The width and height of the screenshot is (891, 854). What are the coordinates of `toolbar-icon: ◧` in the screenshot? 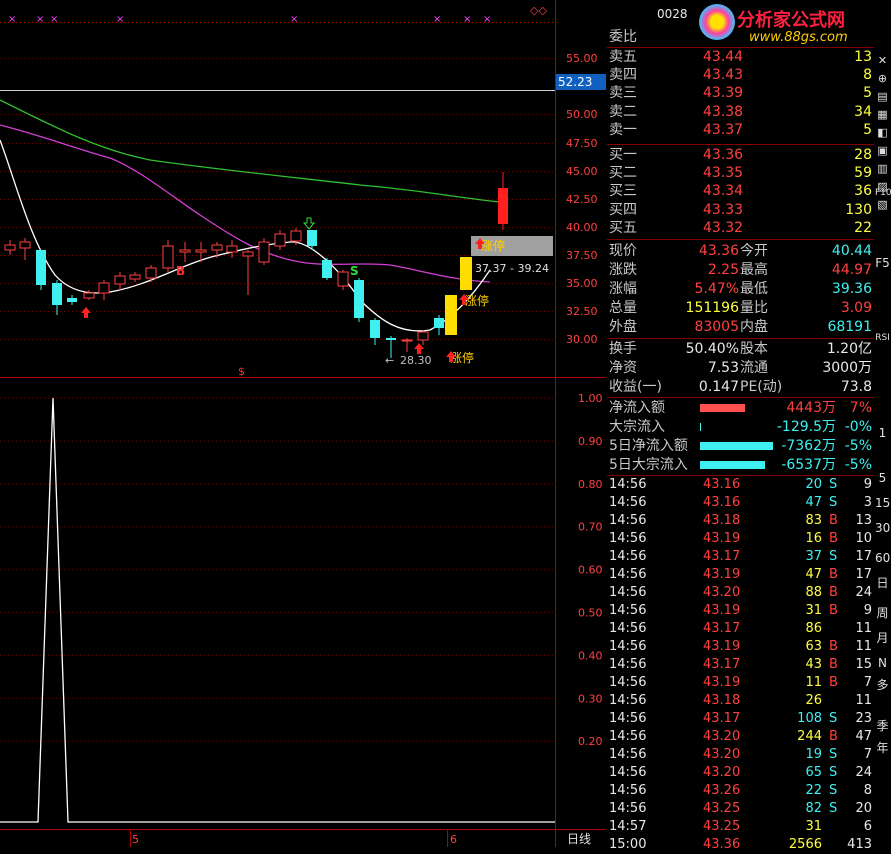 It's located at (882, 132).